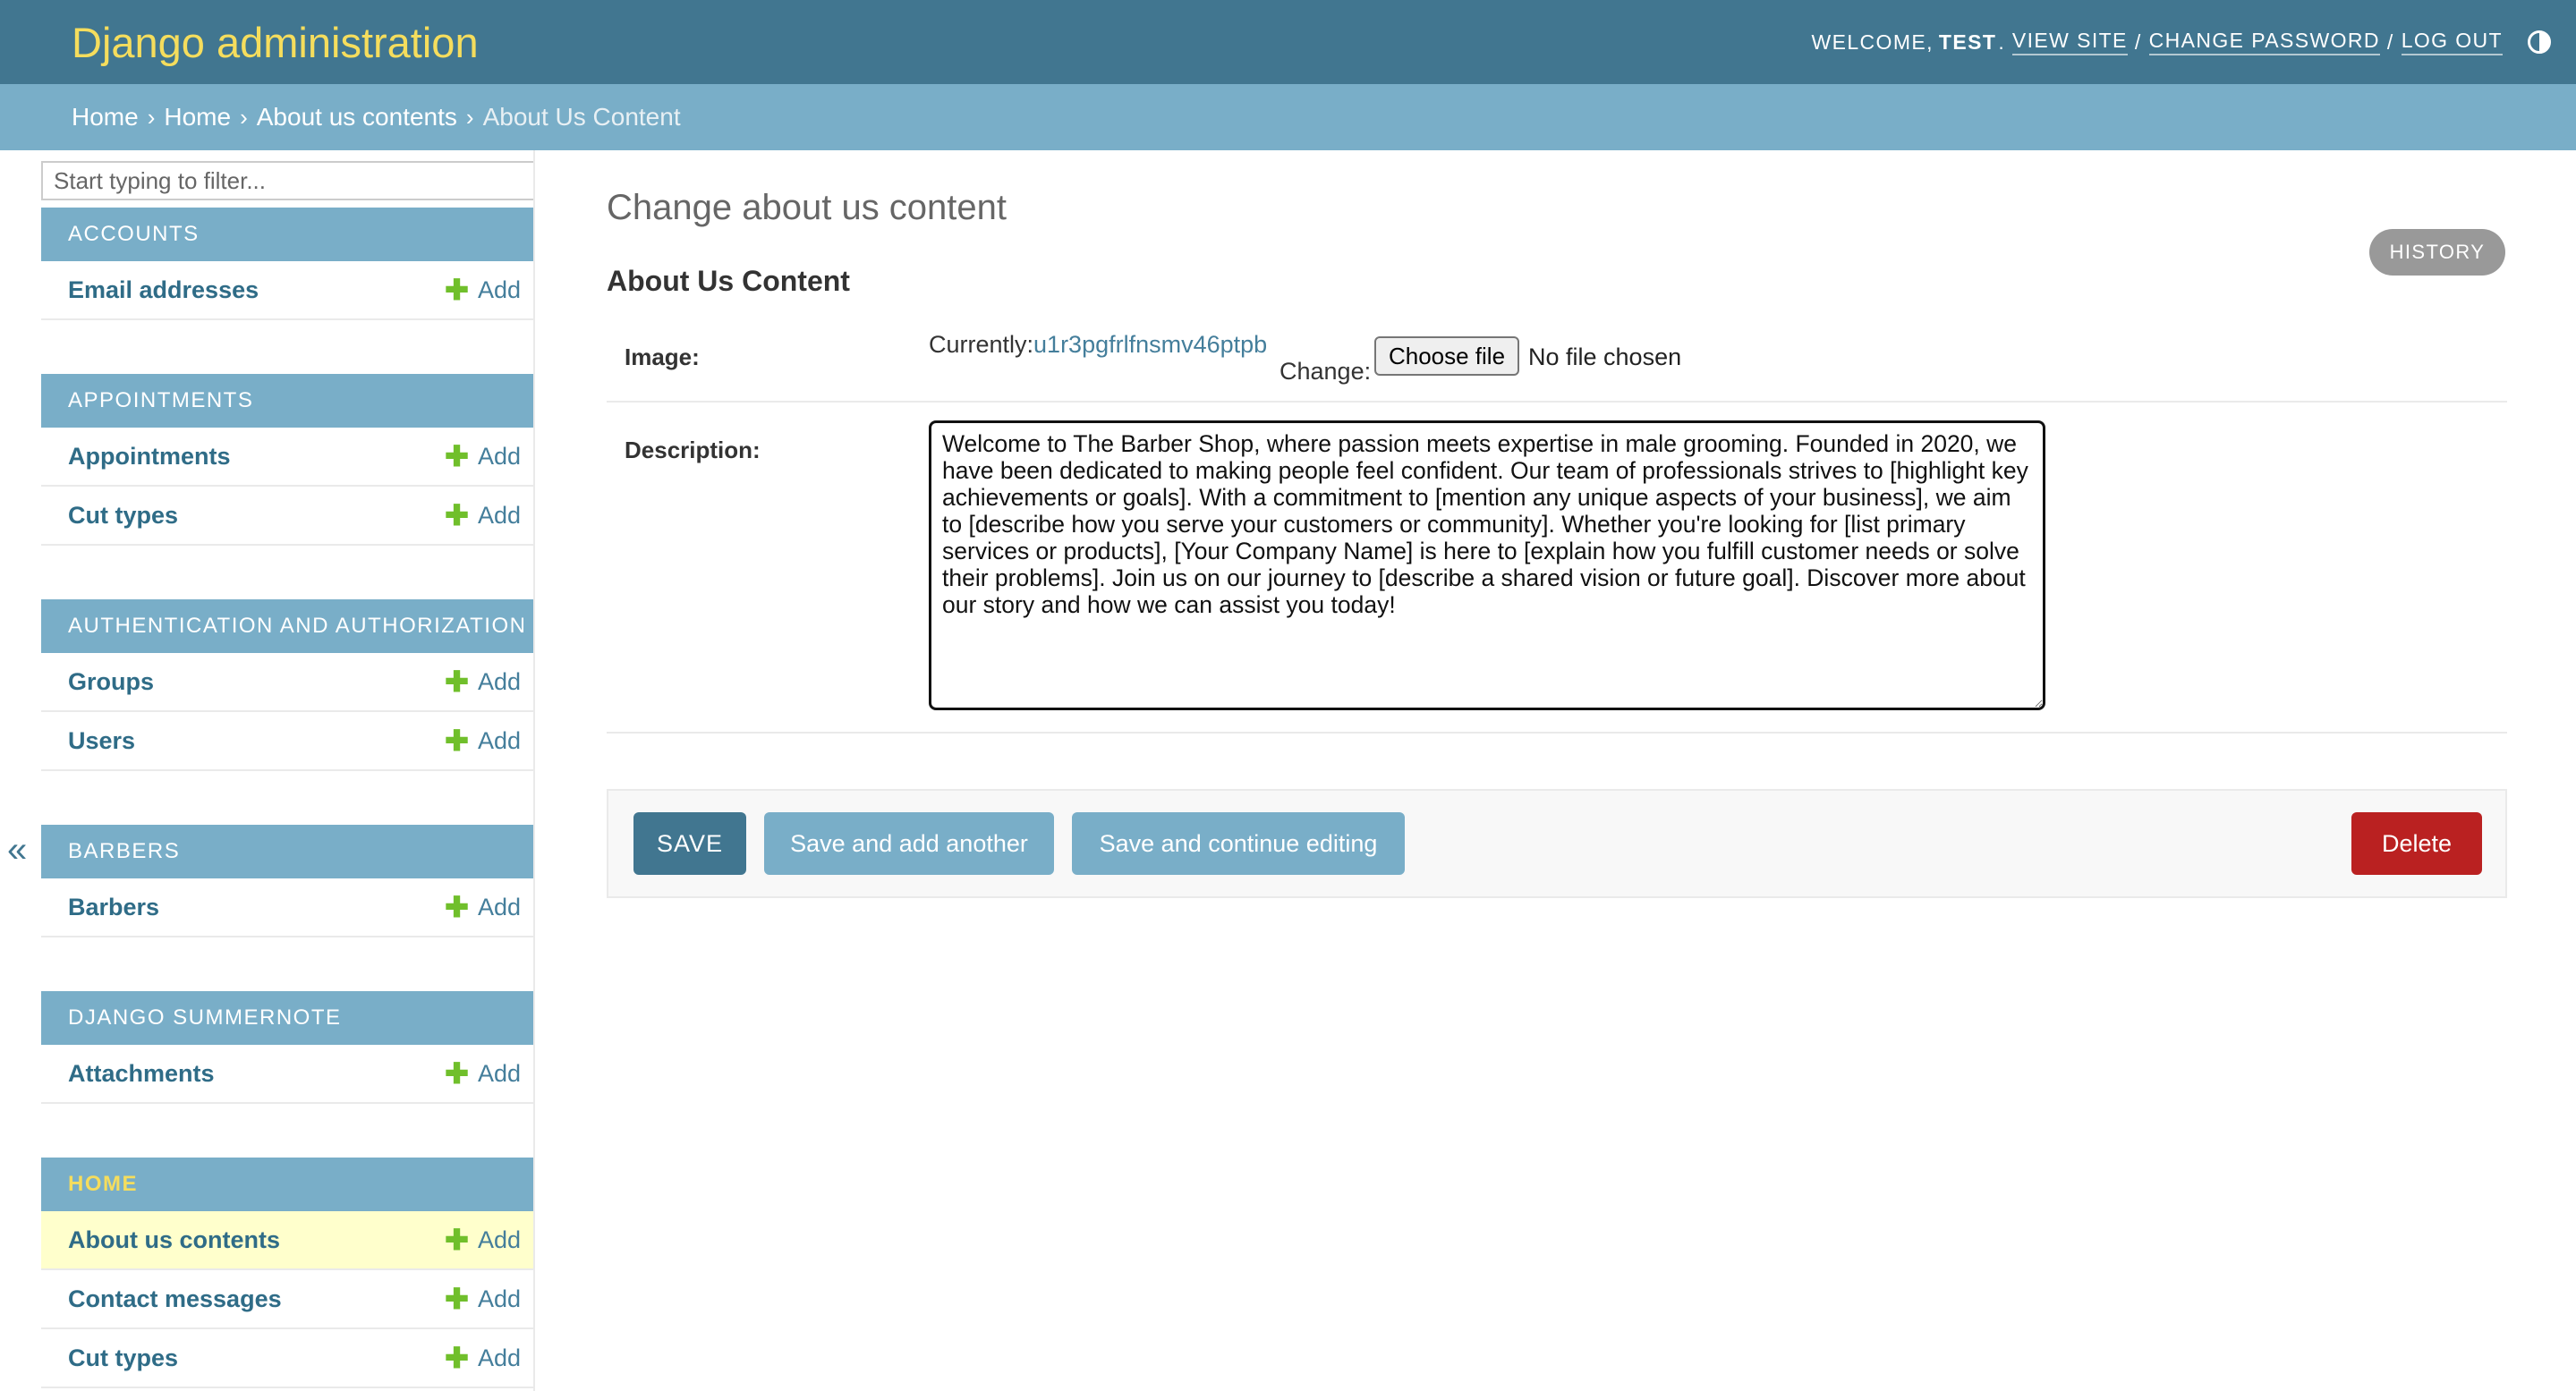 The width and height of the screenshot is (2576, 1391). Describe the element at coordinates (1446, 356) in the screenshot. I see `choose-file-button: Choose file` at that location.